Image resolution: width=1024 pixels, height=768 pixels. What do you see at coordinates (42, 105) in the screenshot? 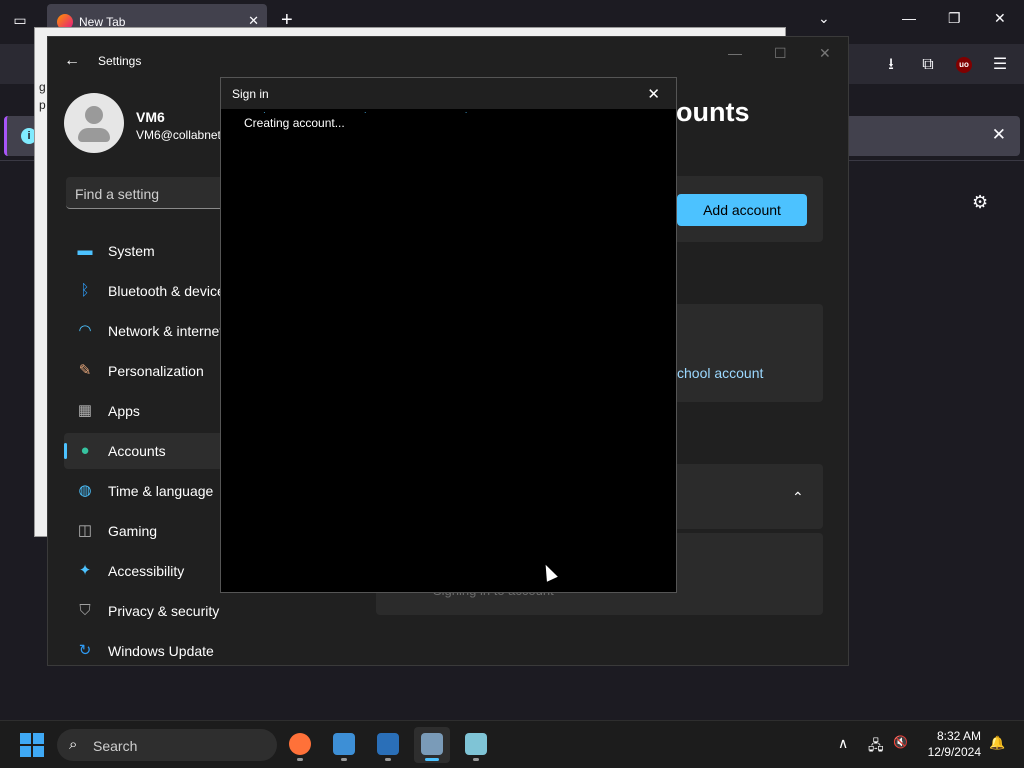
I see `background-dialog-text: p` at bounding box center [42, 105].